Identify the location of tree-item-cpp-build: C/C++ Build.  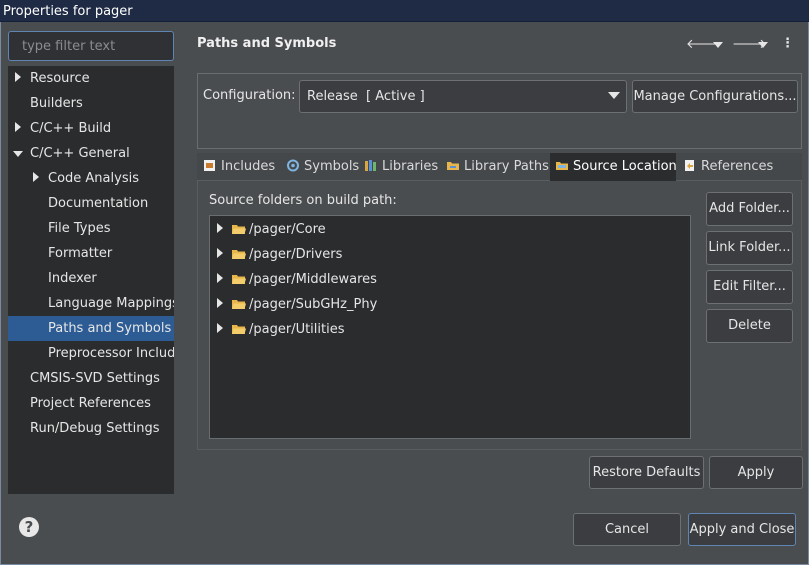
(91, 128).